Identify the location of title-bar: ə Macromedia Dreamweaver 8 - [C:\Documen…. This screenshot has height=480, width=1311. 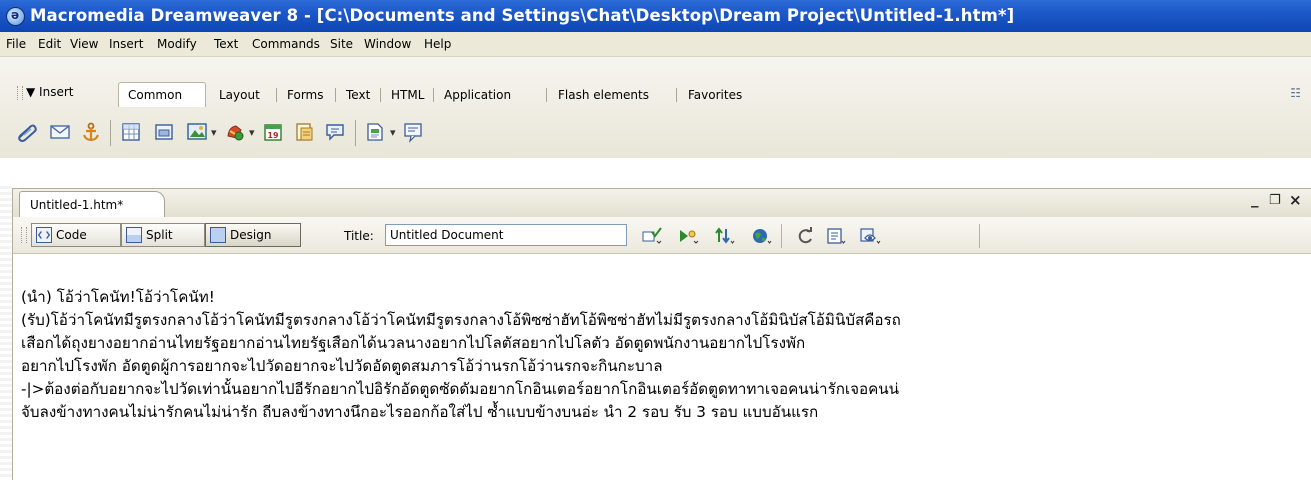
(655, 16).